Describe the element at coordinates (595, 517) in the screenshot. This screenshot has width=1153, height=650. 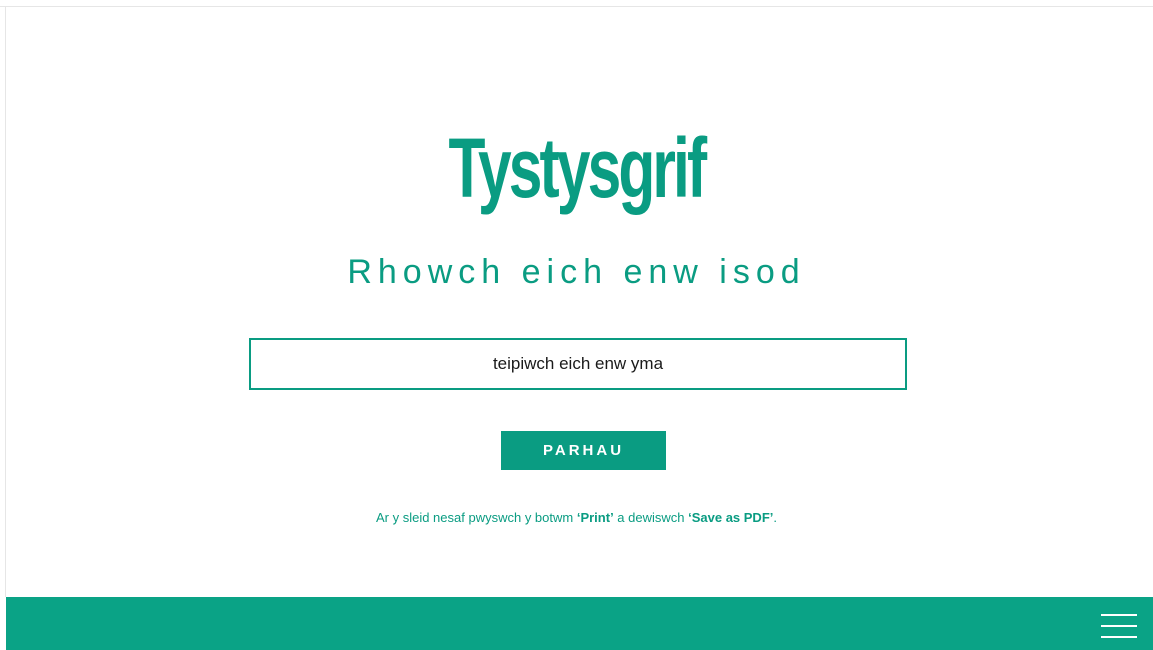
I see `print-label: ‘Print’` at that location.